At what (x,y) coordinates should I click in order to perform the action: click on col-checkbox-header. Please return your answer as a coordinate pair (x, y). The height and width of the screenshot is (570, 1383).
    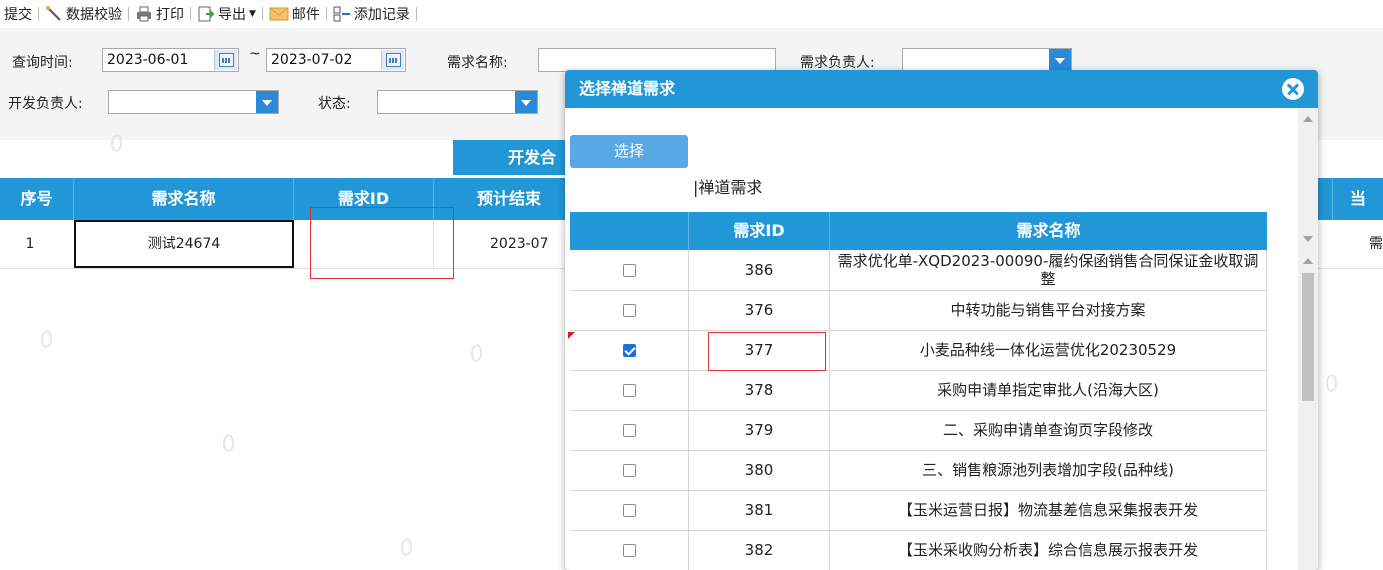
    Looking at the image, I should click on (629, 231).